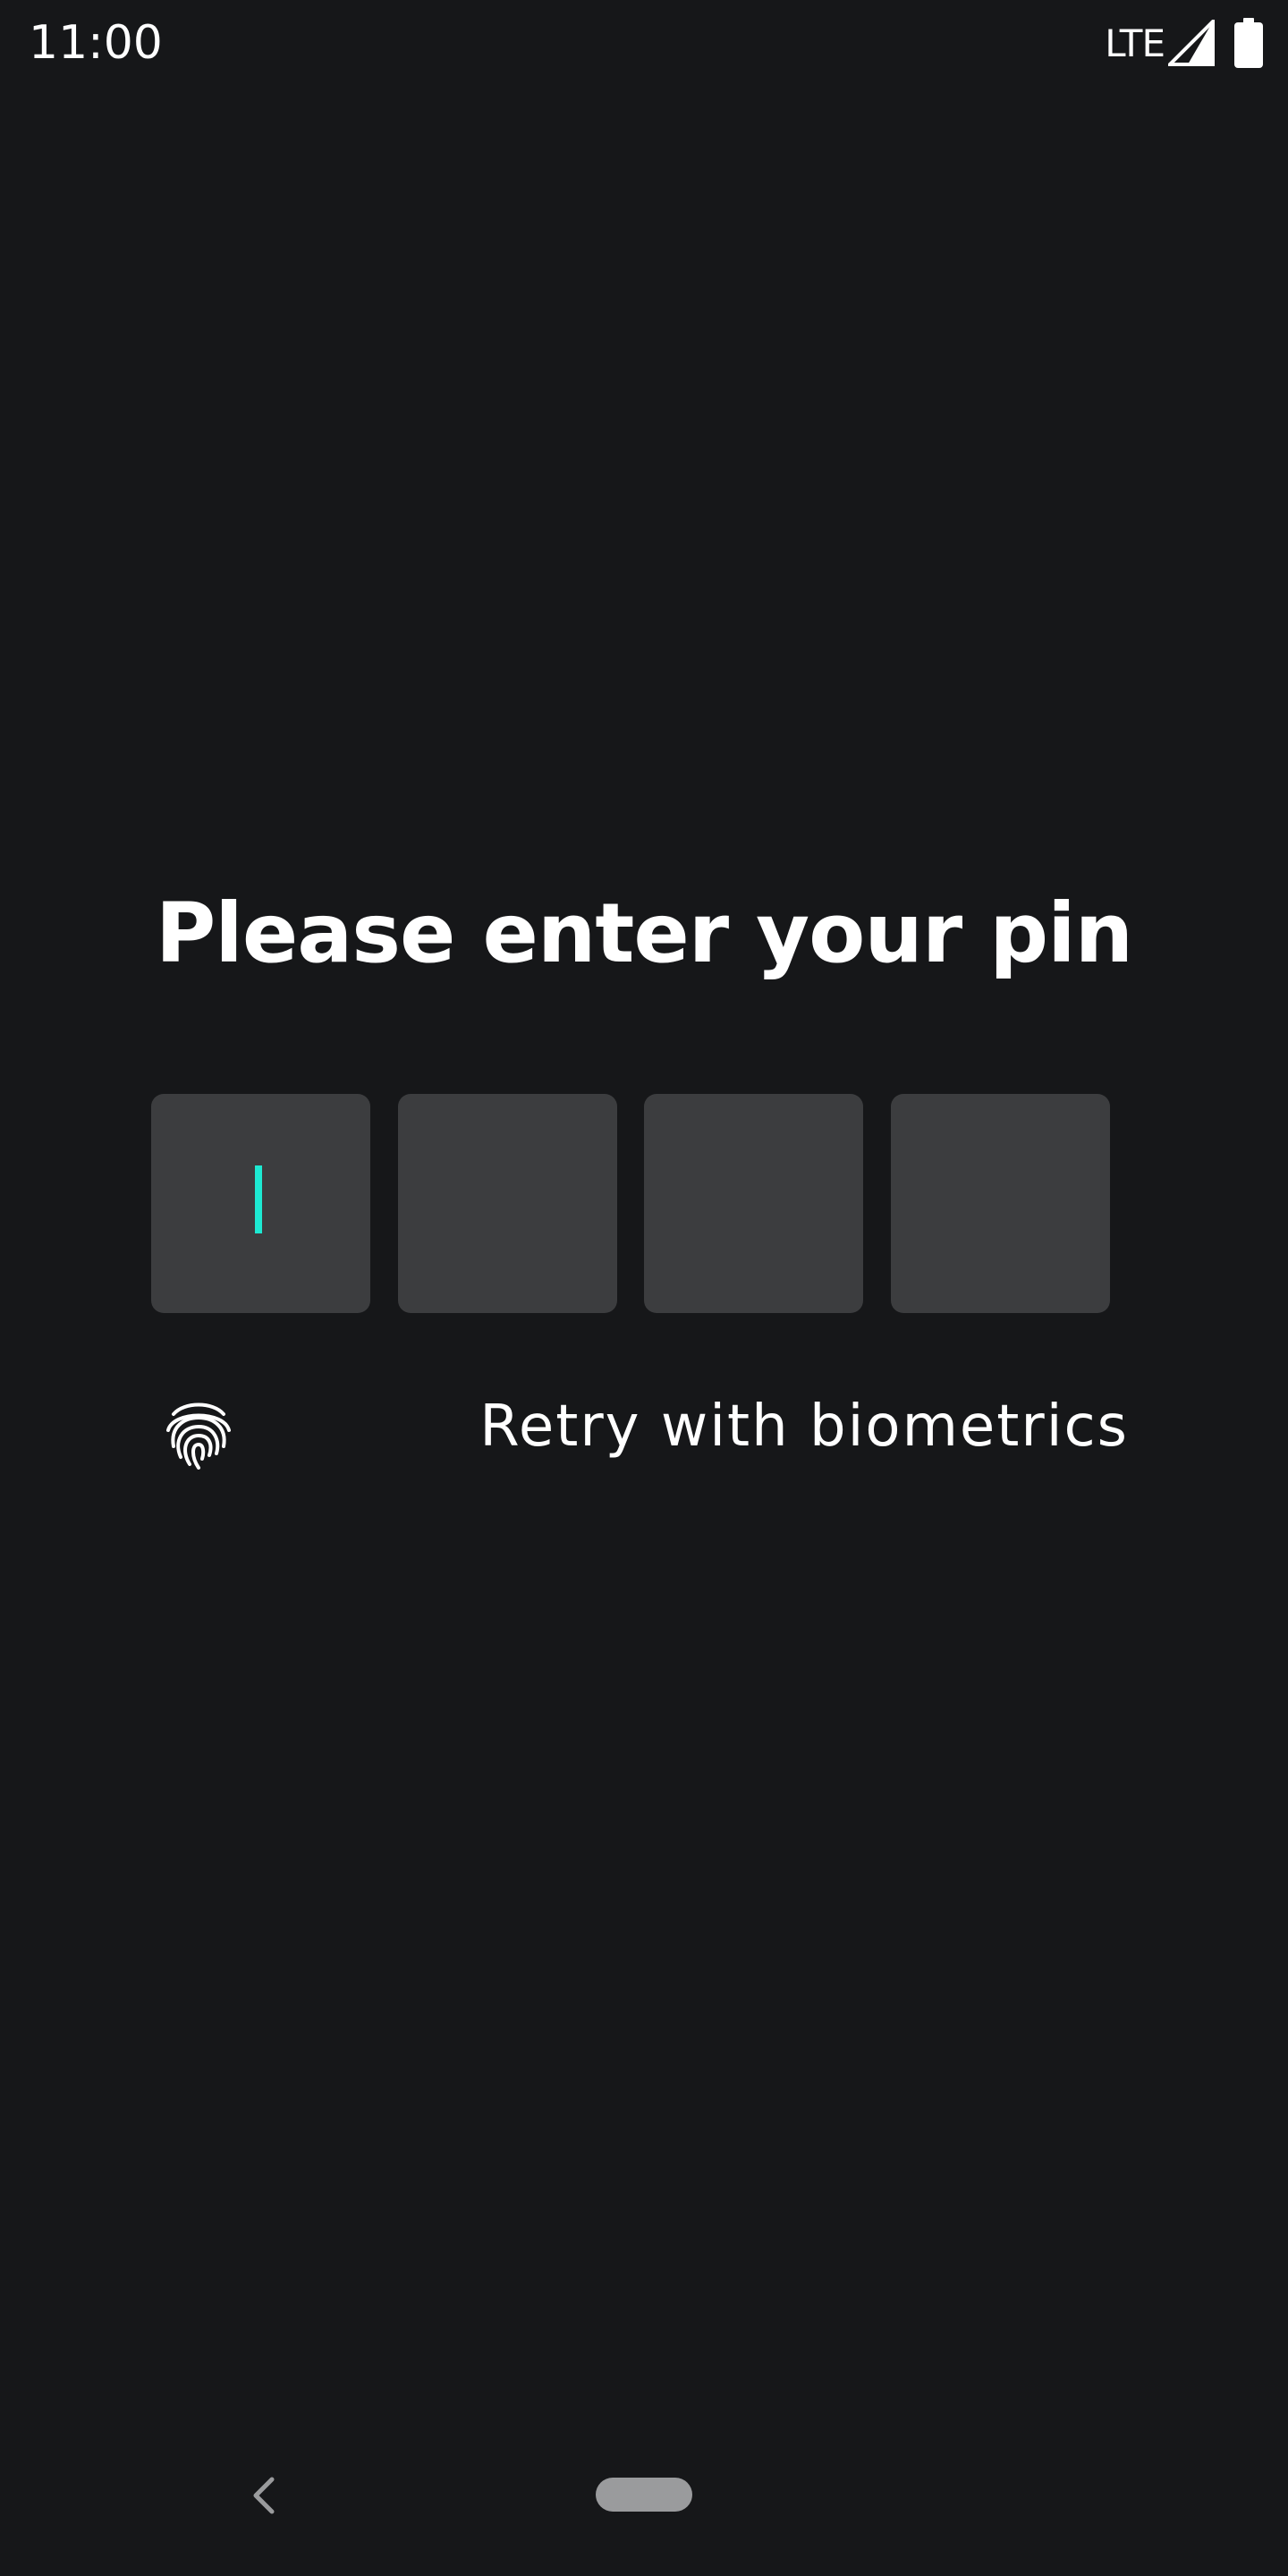 This screenshot has height=2576, width=1288. I want to click on retry-biometrics-label: Retry with biometrics, so click(804, 1427).